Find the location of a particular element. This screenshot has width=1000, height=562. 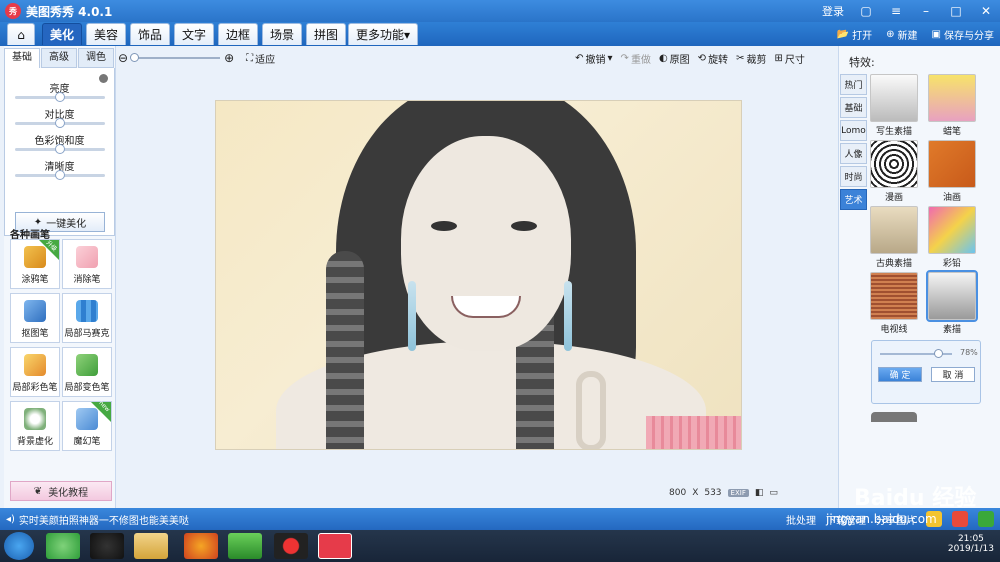

subtab-advanced: 高级 is located at coordinates (59, 58).